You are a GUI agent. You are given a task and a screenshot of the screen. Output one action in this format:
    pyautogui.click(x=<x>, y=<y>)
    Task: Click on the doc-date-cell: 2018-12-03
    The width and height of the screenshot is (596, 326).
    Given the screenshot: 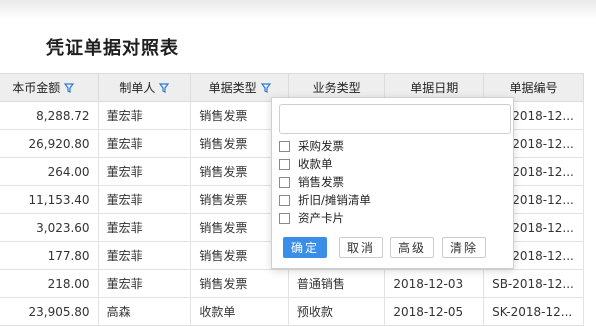 What is the action you would take?
    pyautogui.click(x=434, y=283)
    